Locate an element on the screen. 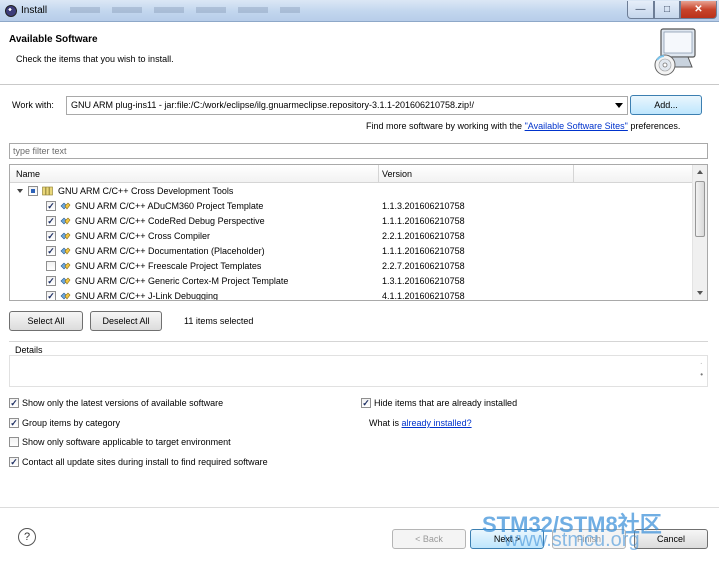 The image size is (719, 565). category-checkbox is located at coordinates (33, 191).